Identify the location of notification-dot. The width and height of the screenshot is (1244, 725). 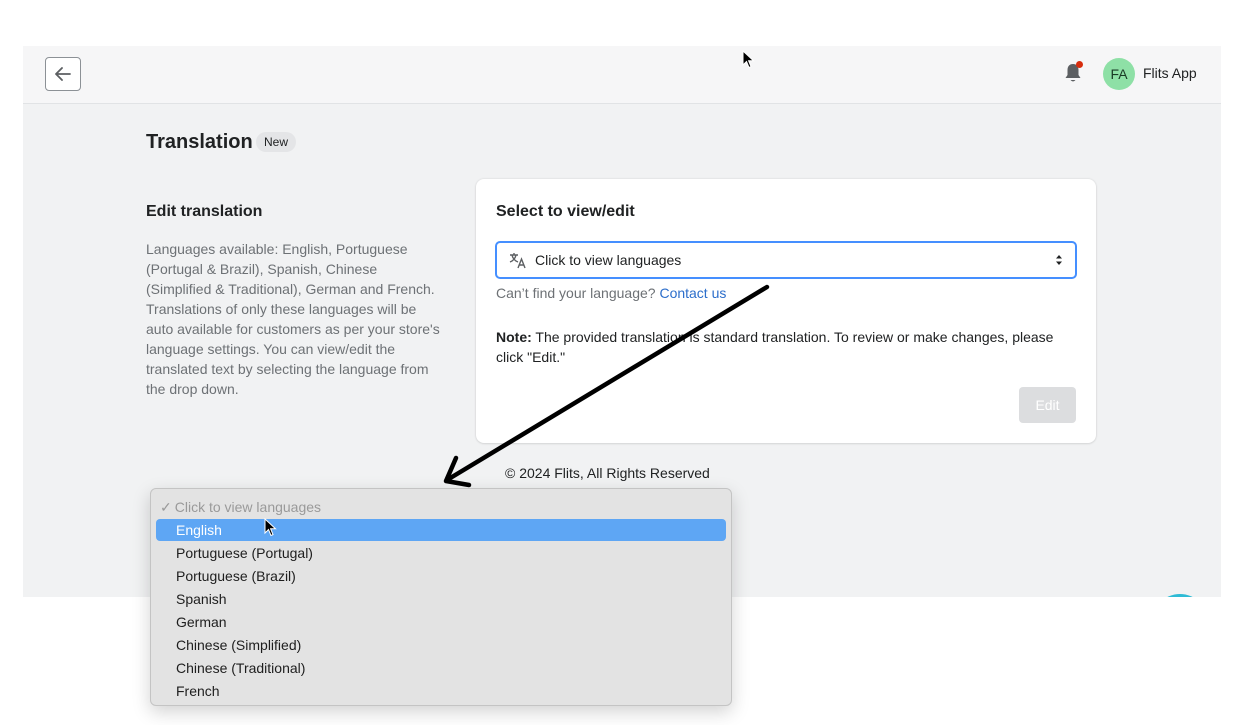
(1079, 64).